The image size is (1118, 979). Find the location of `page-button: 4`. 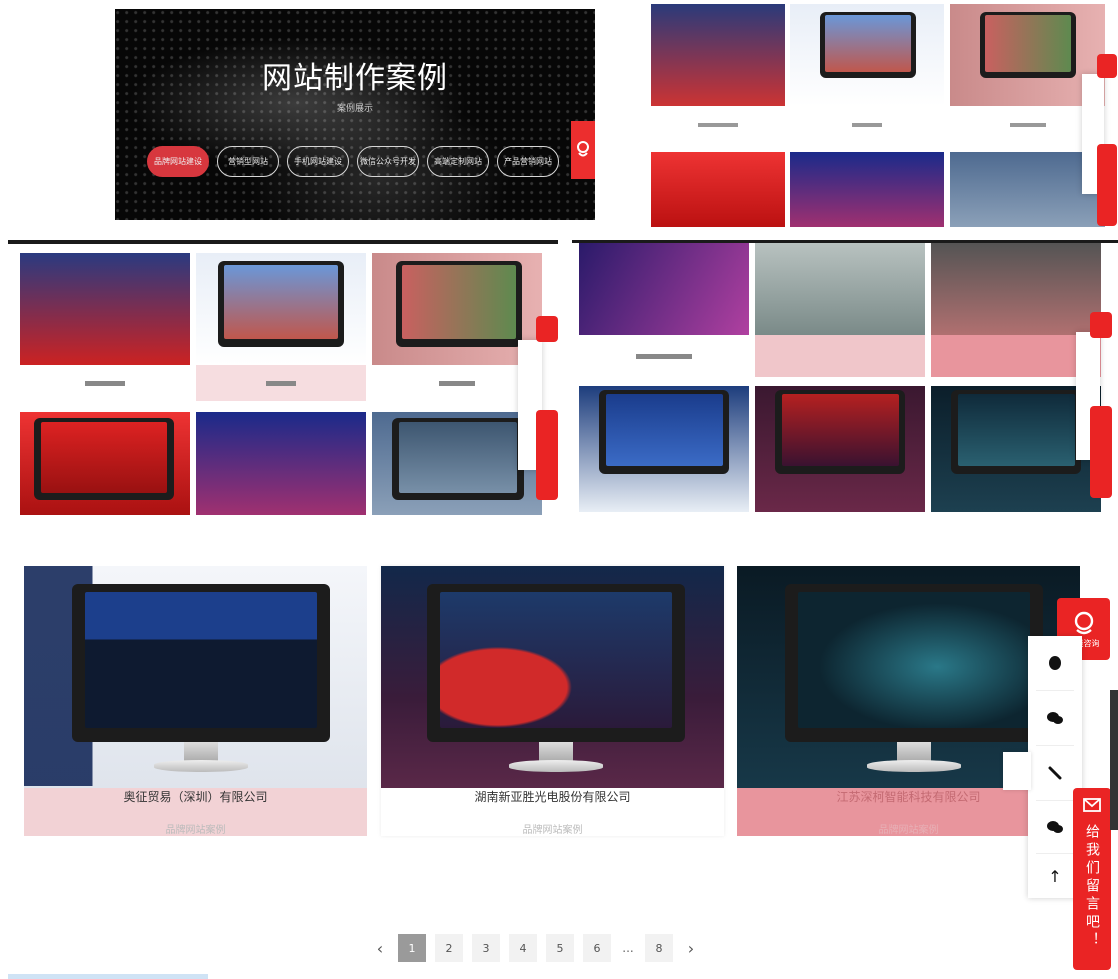

page-button: 4 is located at coordinates (523, 948).